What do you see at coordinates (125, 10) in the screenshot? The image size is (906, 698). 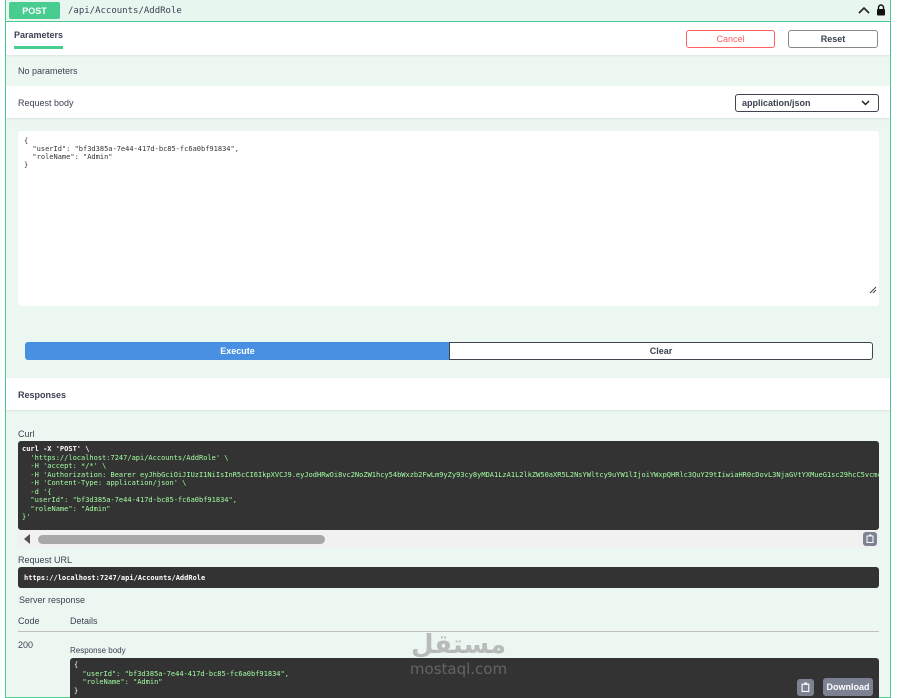 I see `operation-path: /api/Accounts/AddRole` at bounding box center [125, 10].